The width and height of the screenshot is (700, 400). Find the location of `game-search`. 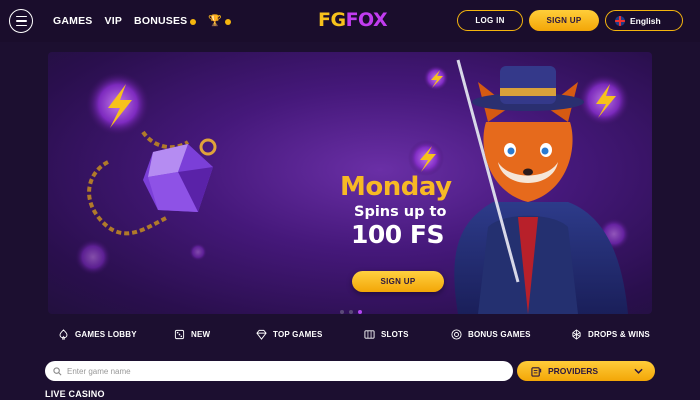

game-search is located at coordinates (279, 371).